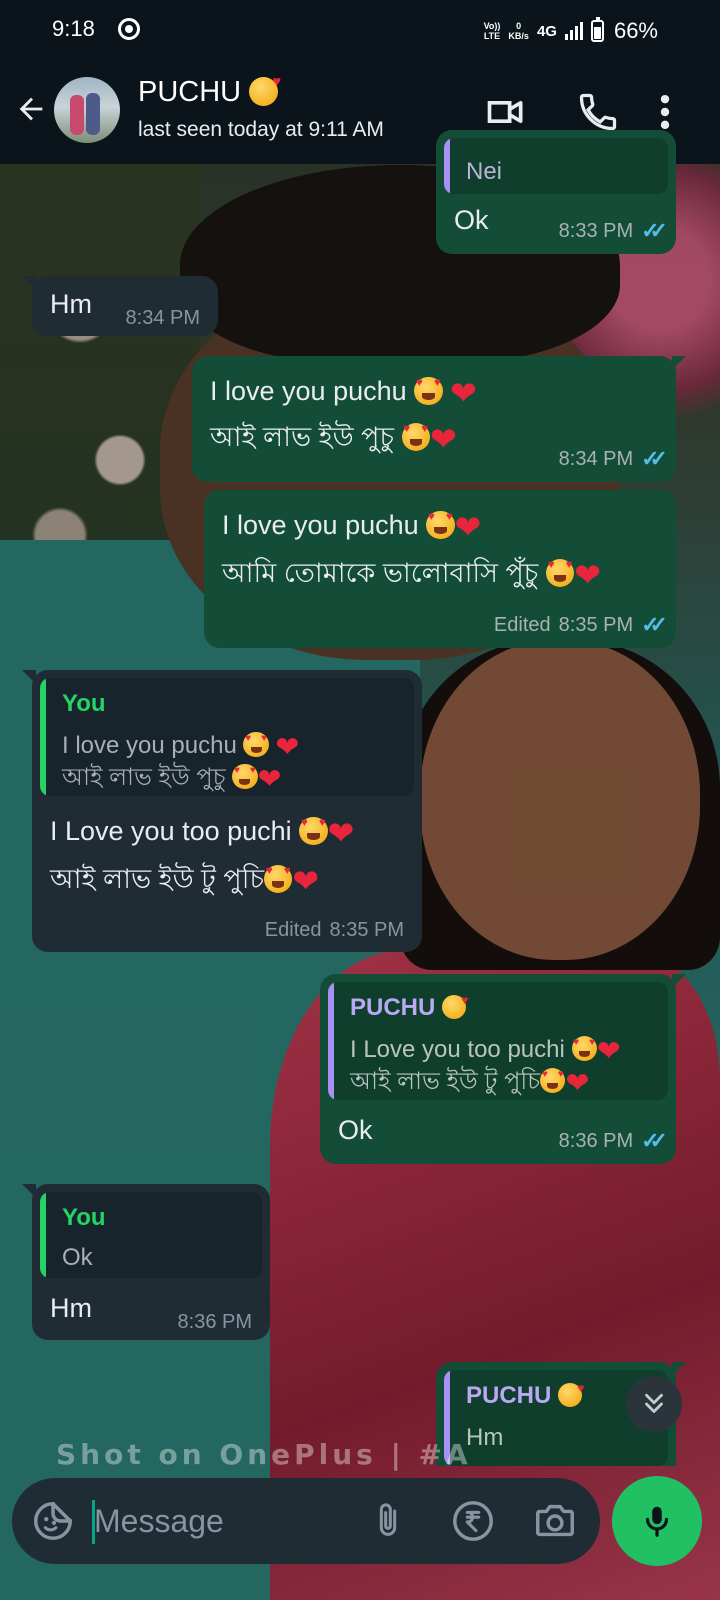 The image size is (720, 1600). What do you see at coordinates (264, 1454) in the screenshot?
I see `camera-watermark: Shot on OnePlus | #A` at bounding box center [264, 1454].